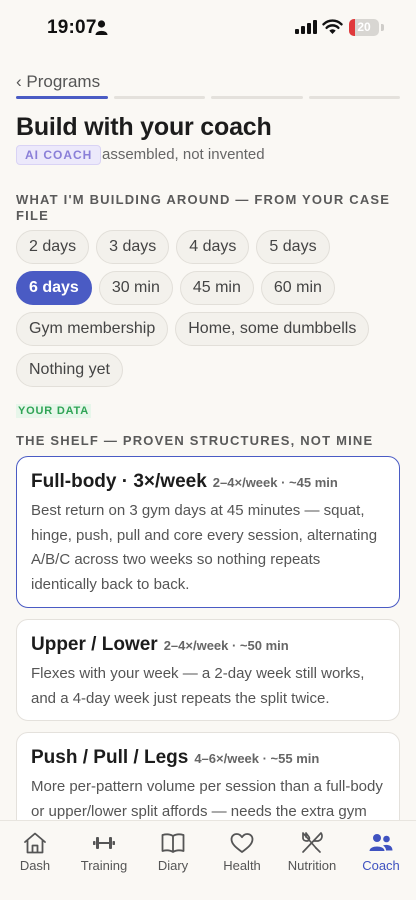 The image size is (416, 900). What do you see at coordinates (63, 81) in the screenshot?
I see `back-label: Programs` at bounding box center [63, 81].